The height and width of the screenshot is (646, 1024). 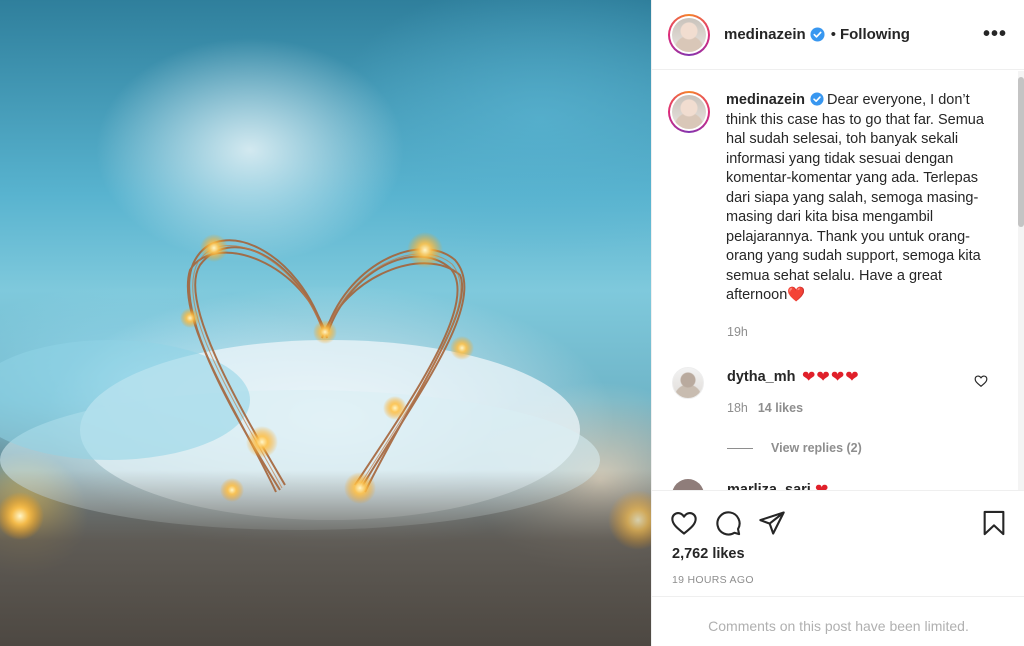 I want to click on comment-item: dytha_mh ❤❤❤❤ 18h 14 likes, so click(x=842, y=397).